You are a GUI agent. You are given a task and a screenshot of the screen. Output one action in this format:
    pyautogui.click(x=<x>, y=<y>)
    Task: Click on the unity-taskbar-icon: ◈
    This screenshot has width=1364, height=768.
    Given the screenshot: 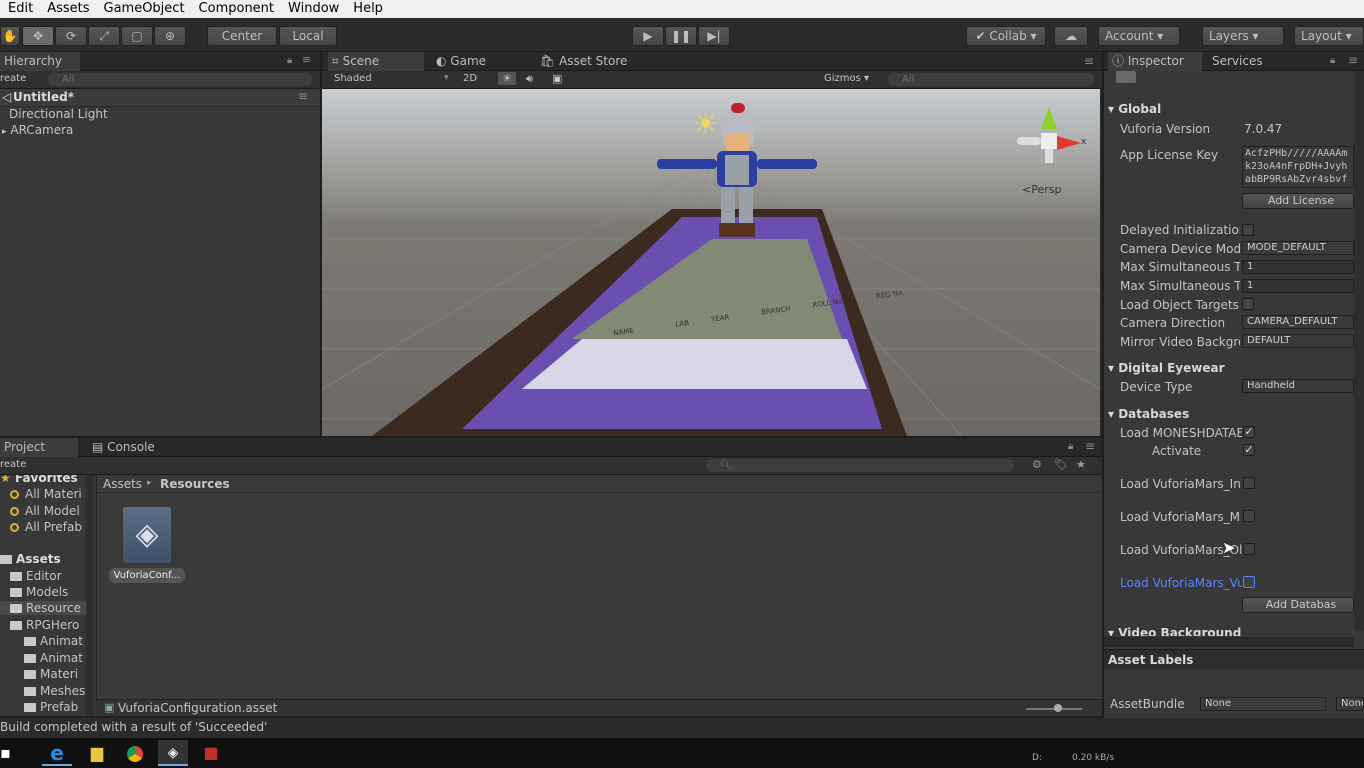 What is the action you would take?
    pyautogui.click(x=173, y=753)
    